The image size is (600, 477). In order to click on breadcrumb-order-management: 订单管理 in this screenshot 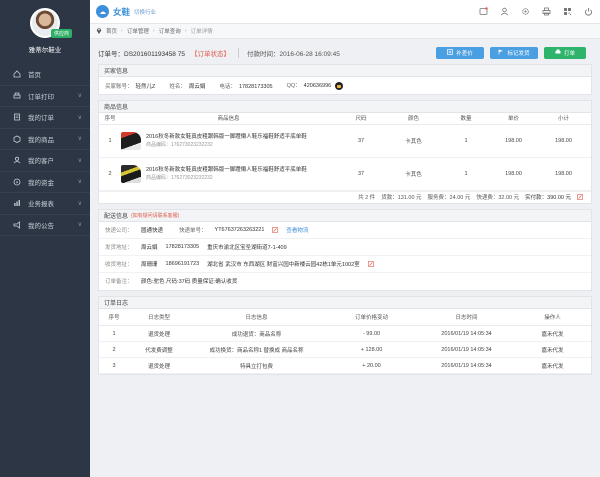, I will do `click(138, 31)`.